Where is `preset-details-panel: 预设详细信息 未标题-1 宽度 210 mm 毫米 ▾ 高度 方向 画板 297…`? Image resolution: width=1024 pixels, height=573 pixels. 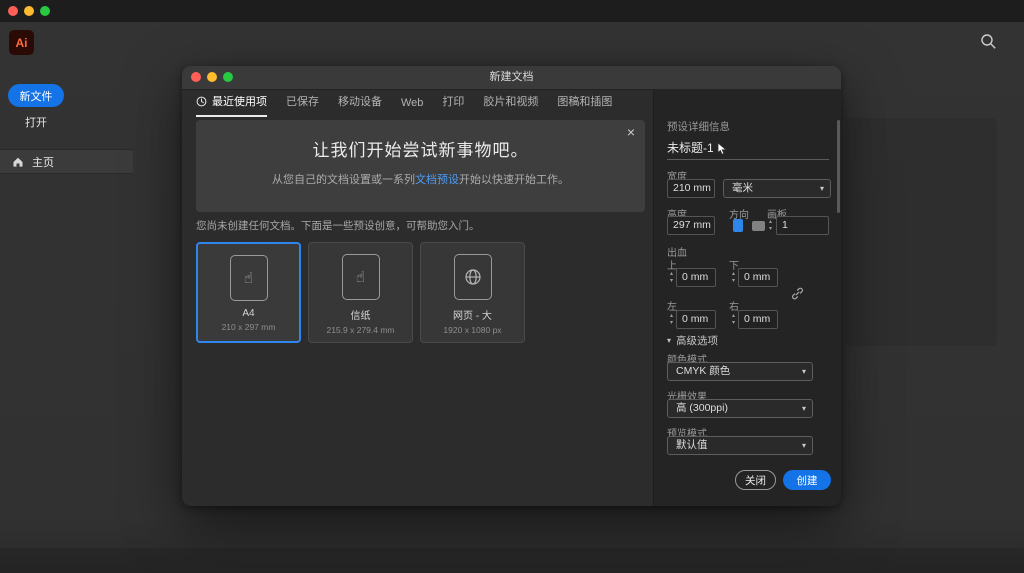
preset-details-panel: 预设详细信息 未标题-1 宽度 210 mm 毫米 ▾ 高度 方向 画板 297… is located at coordinates (747, 297).